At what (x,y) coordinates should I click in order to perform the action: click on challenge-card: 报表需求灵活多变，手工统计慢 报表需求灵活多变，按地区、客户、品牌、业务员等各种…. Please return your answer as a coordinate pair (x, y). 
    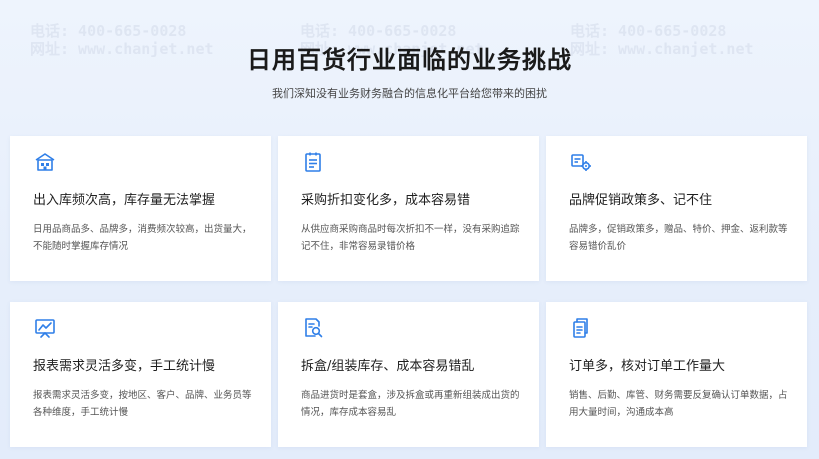
    Looking at the image, I should click on (140, 374).